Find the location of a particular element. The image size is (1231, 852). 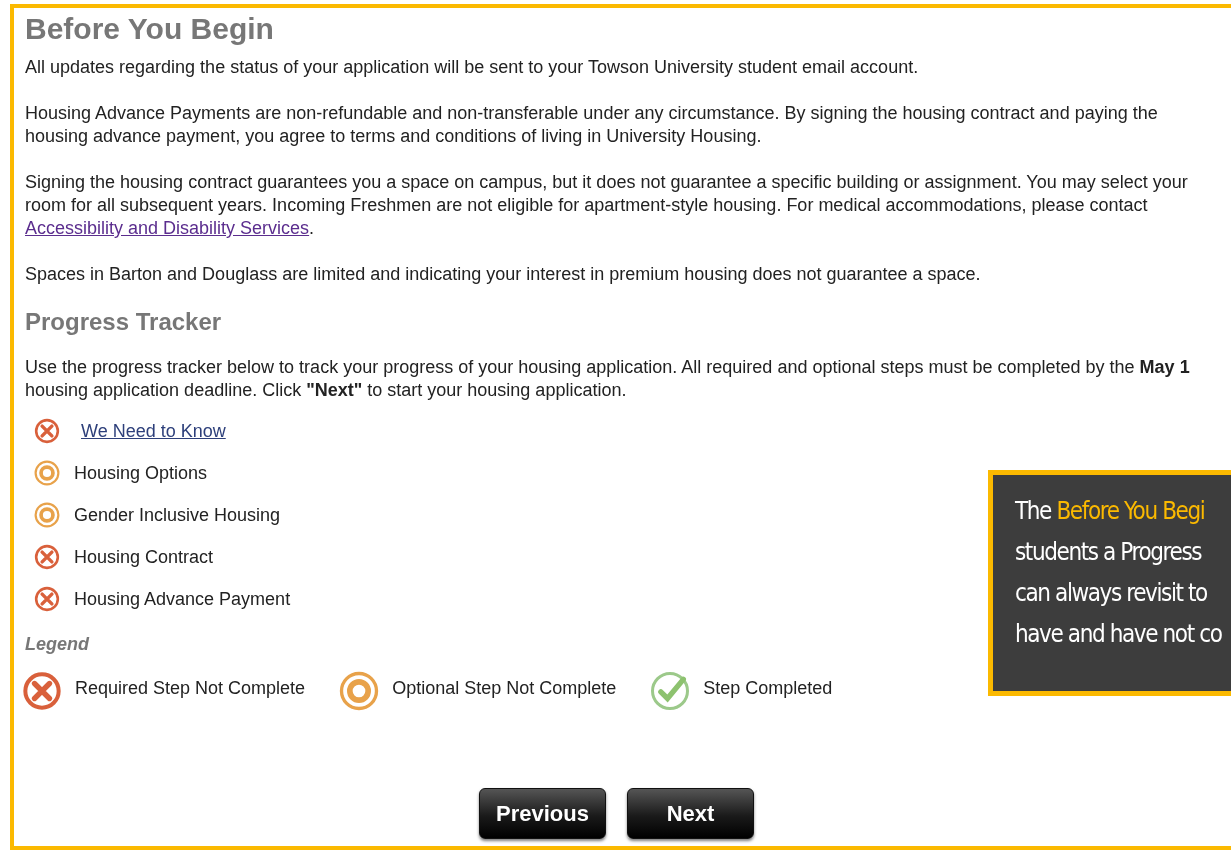

paragraph: Spaces in Barton and Douglass are limited and indicating your interest in premium housing does not guarantee a space. is located at coordinates (503, 274).